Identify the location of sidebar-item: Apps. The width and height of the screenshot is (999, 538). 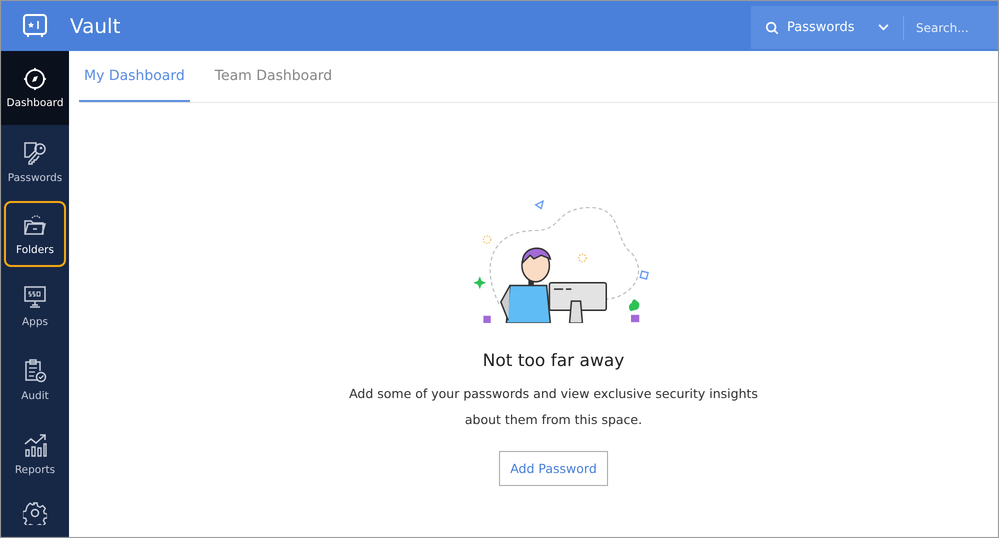
(35, 306).